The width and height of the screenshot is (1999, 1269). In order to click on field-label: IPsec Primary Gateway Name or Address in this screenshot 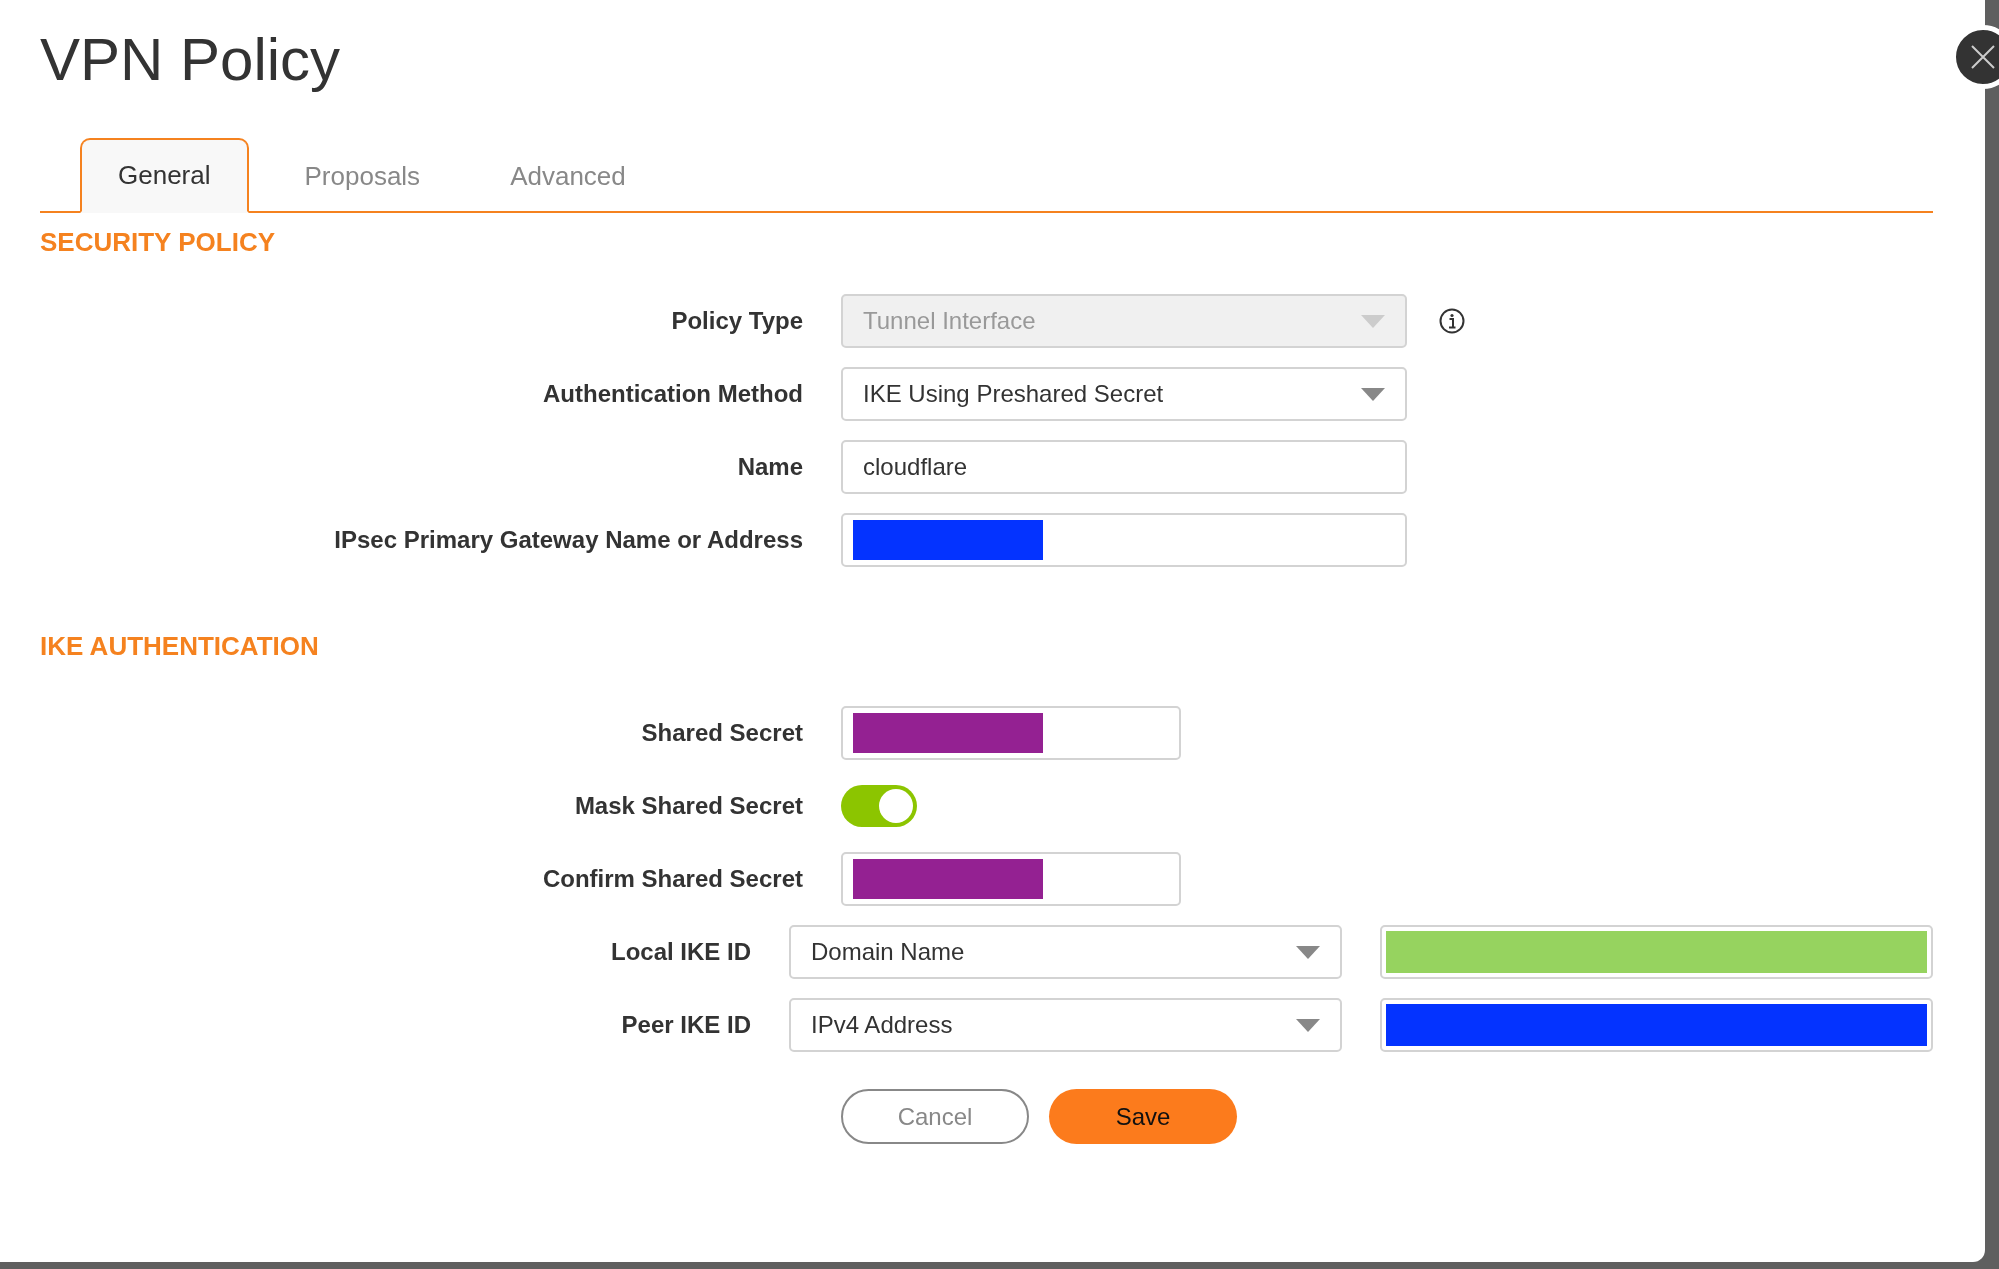, I will do `click(568, 540)`.